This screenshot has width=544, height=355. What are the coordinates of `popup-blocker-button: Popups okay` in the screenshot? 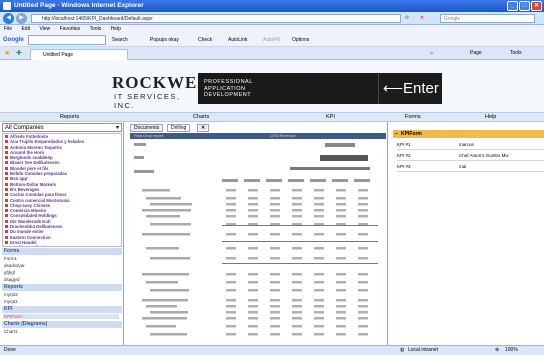 It's located at (164, 40).